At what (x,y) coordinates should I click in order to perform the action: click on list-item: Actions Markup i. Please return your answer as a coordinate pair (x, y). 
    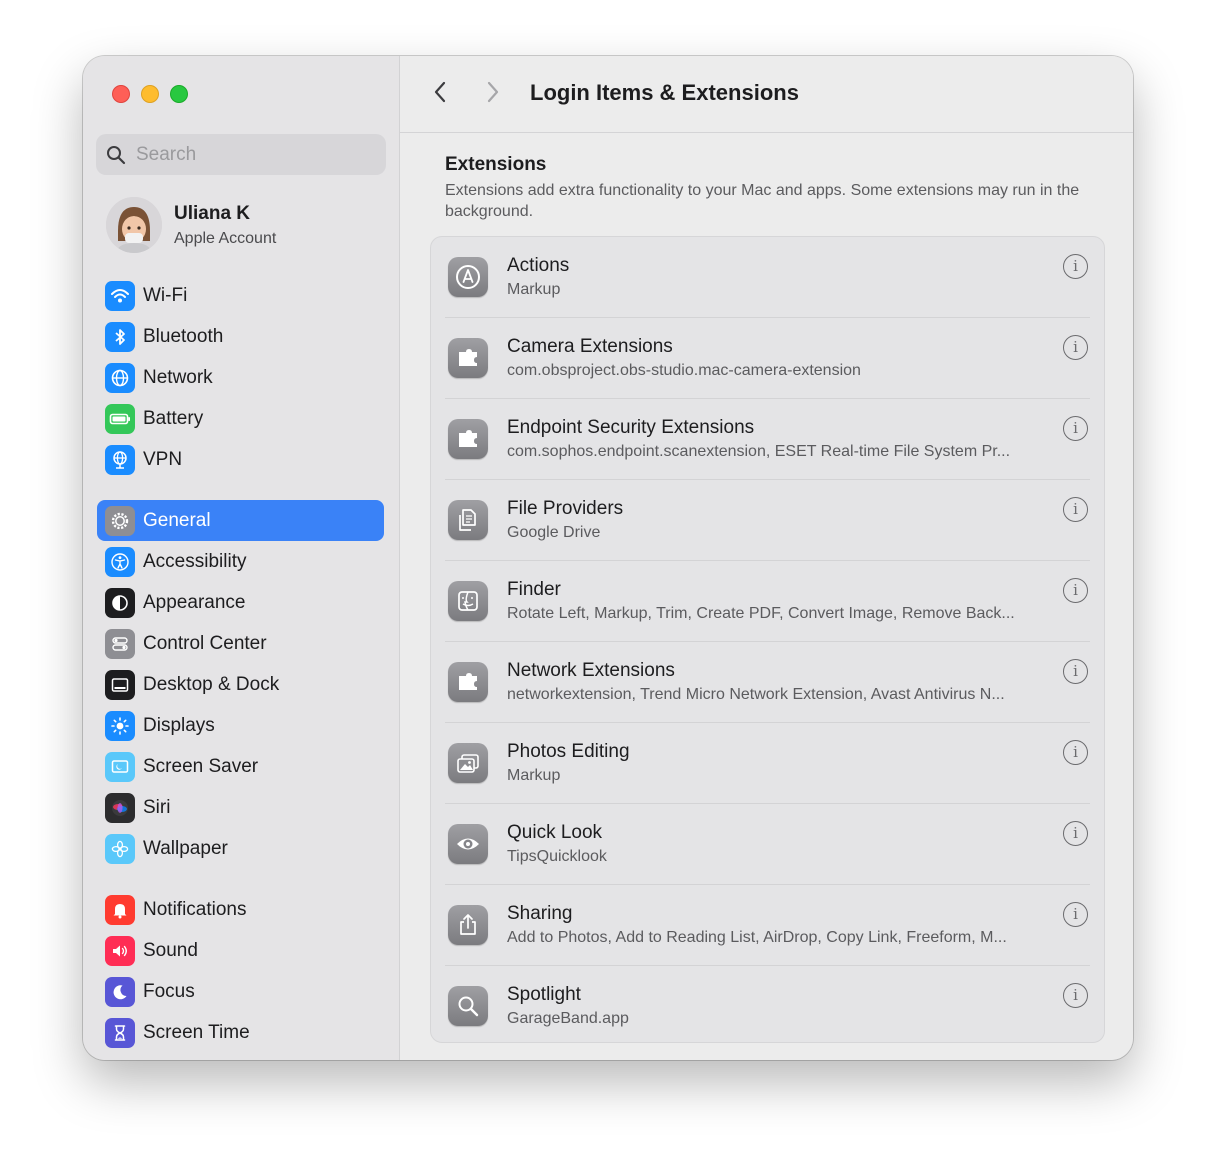
    Looking at the image, I should click on (767, 277).